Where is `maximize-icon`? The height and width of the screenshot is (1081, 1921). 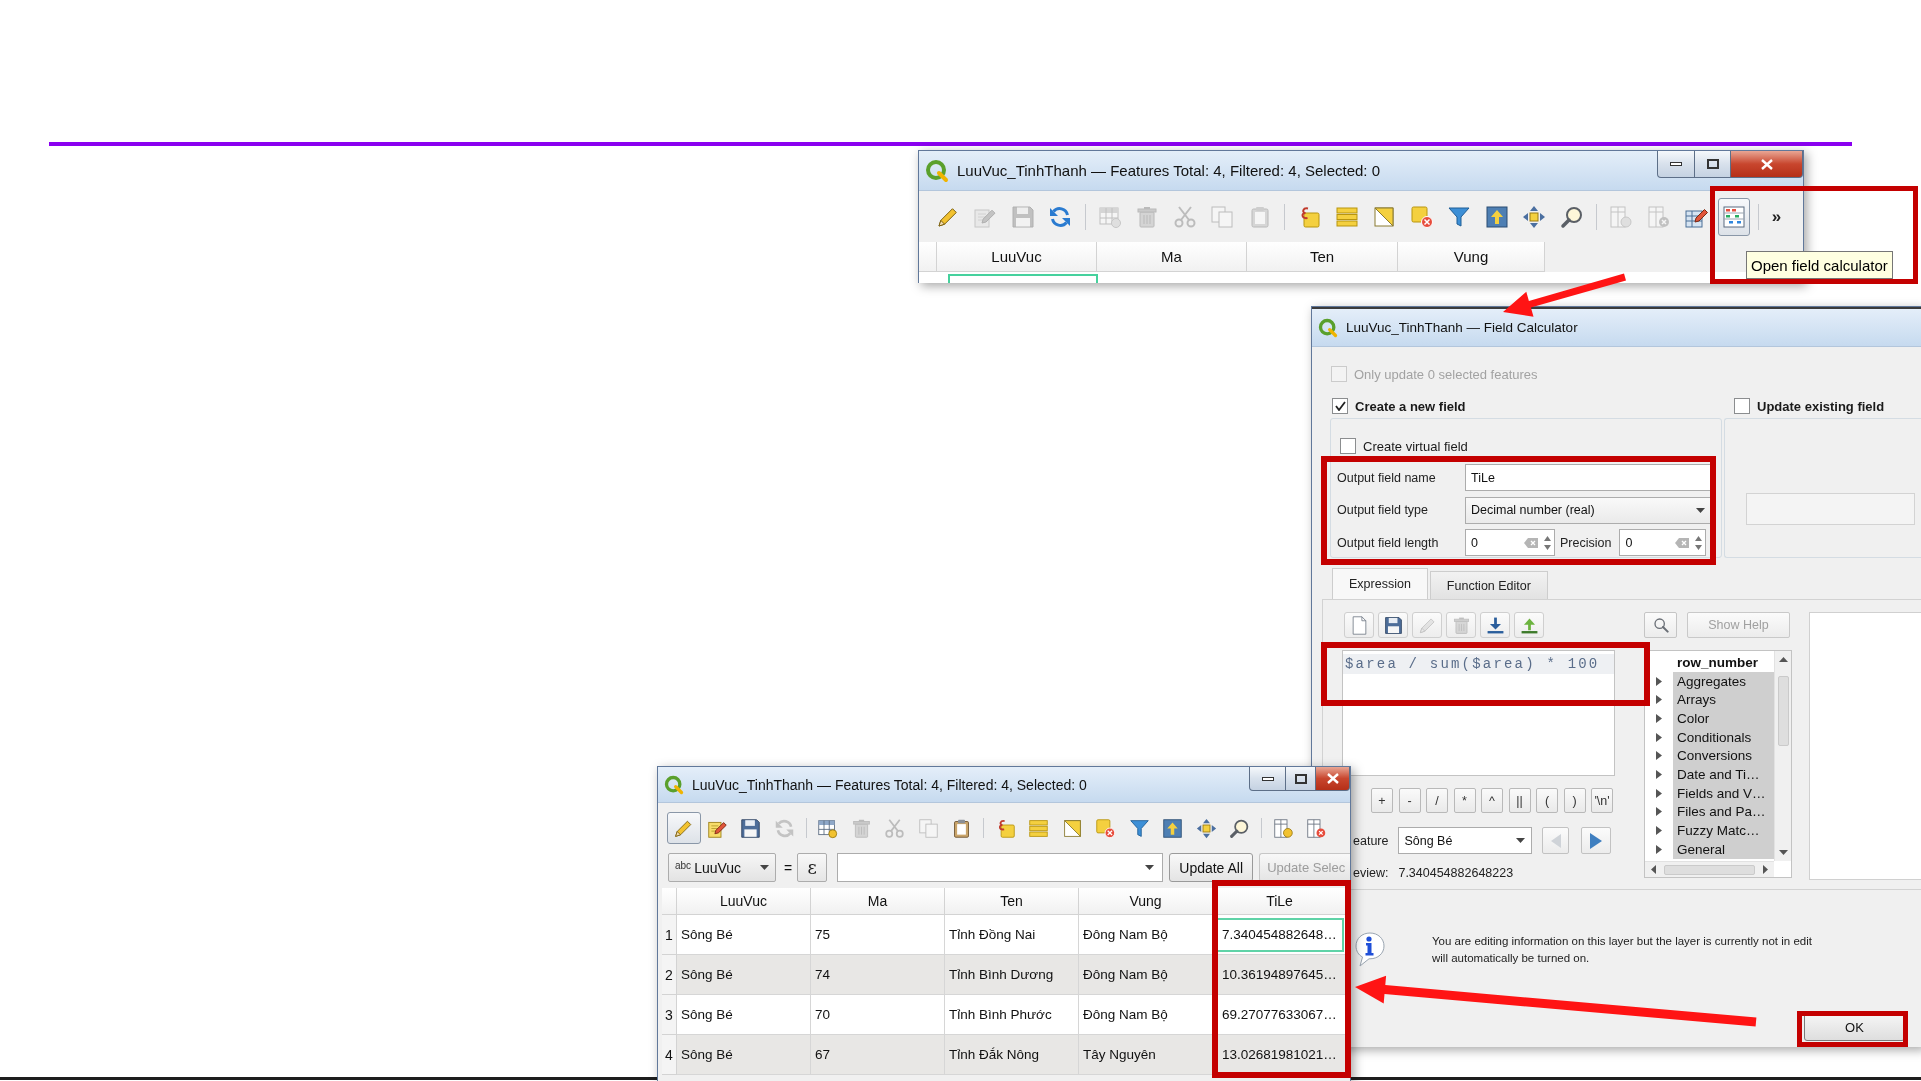
maximize-icon is located at coordinates (1712, 164).